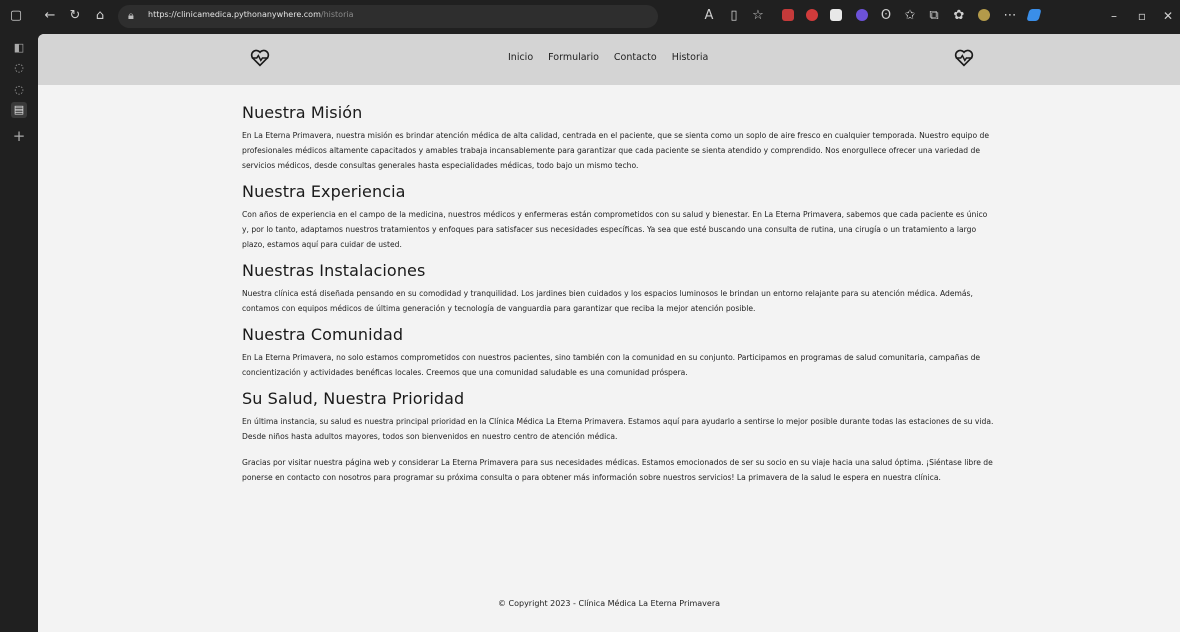 This screenshot has height=632, width=1180. Describe the element at coordinates (323, 334) in the screenshot. I see `section-title-comunidad: Nuestra Comunidad` at that location.